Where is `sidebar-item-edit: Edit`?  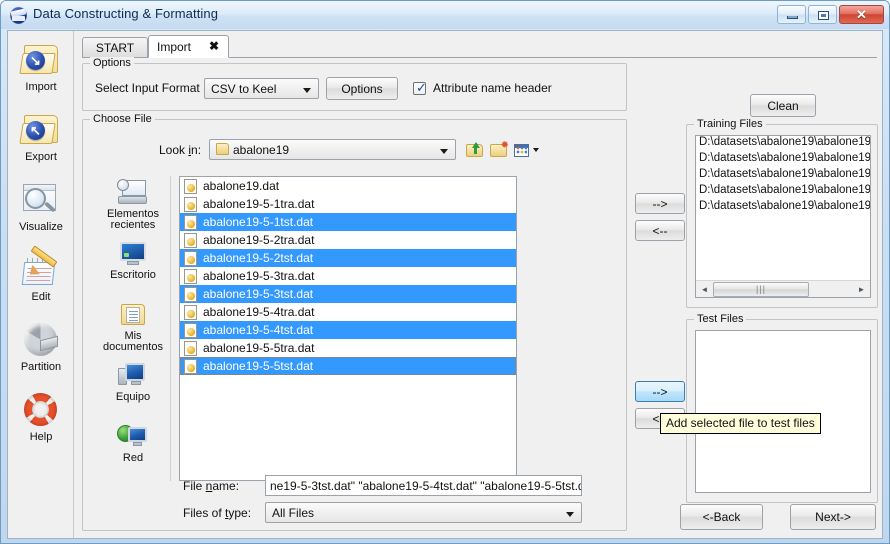
sidebar-item-edit: Edit is located at coordinates (41, 280).